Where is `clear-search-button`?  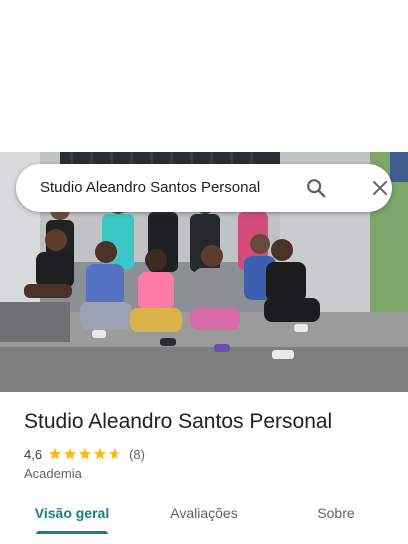
clear-search-button is located at coordinates (380, 188).